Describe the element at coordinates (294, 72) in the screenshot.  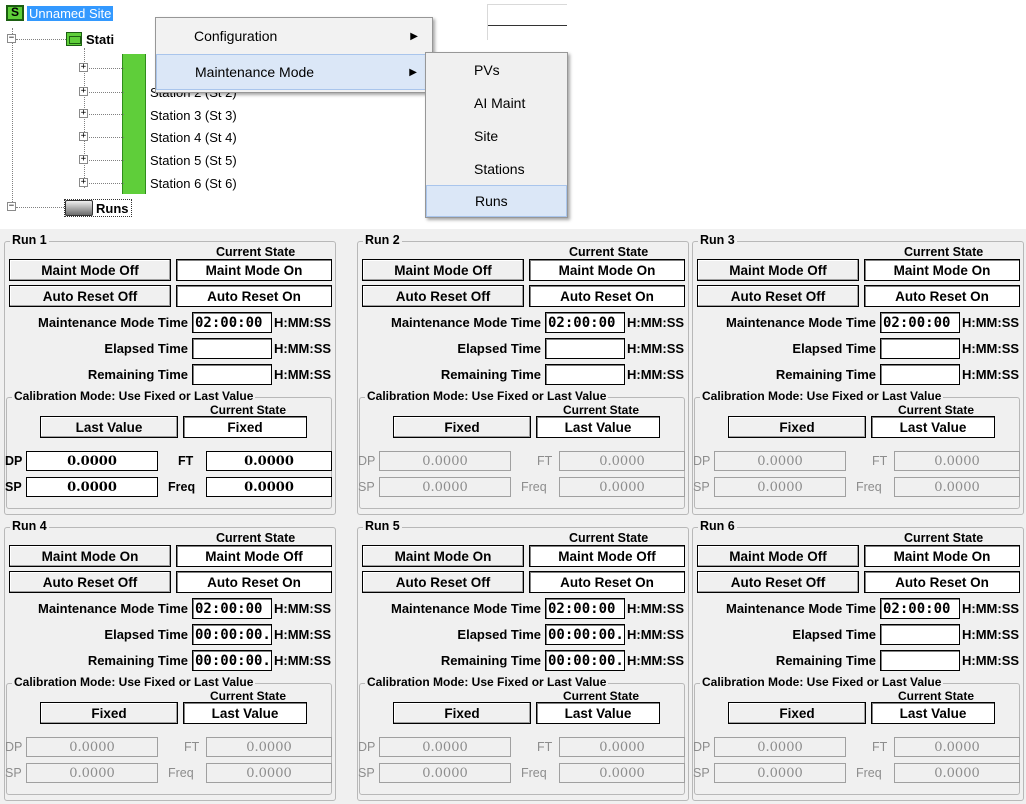
I see `menu-item-maintenance-mode: Maintenance Mode ▶` at that location.